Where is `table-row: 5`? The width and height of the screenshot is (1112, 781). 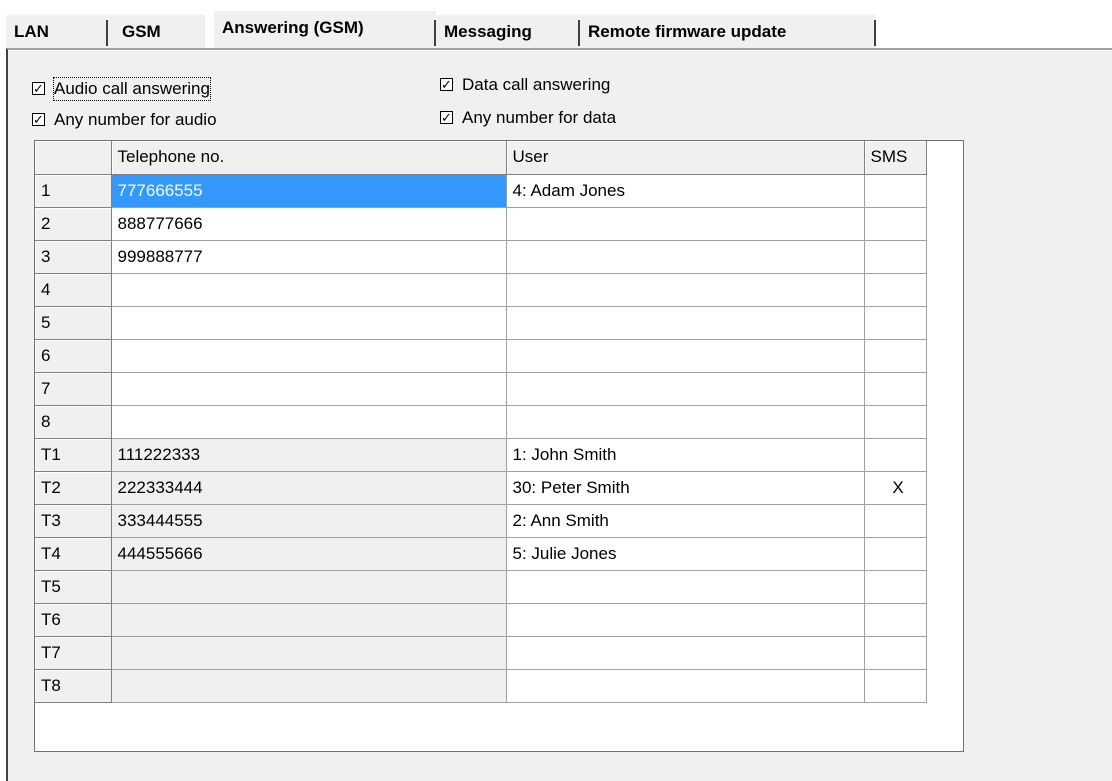 table-row: 5 is located at coordinates (481, 323).